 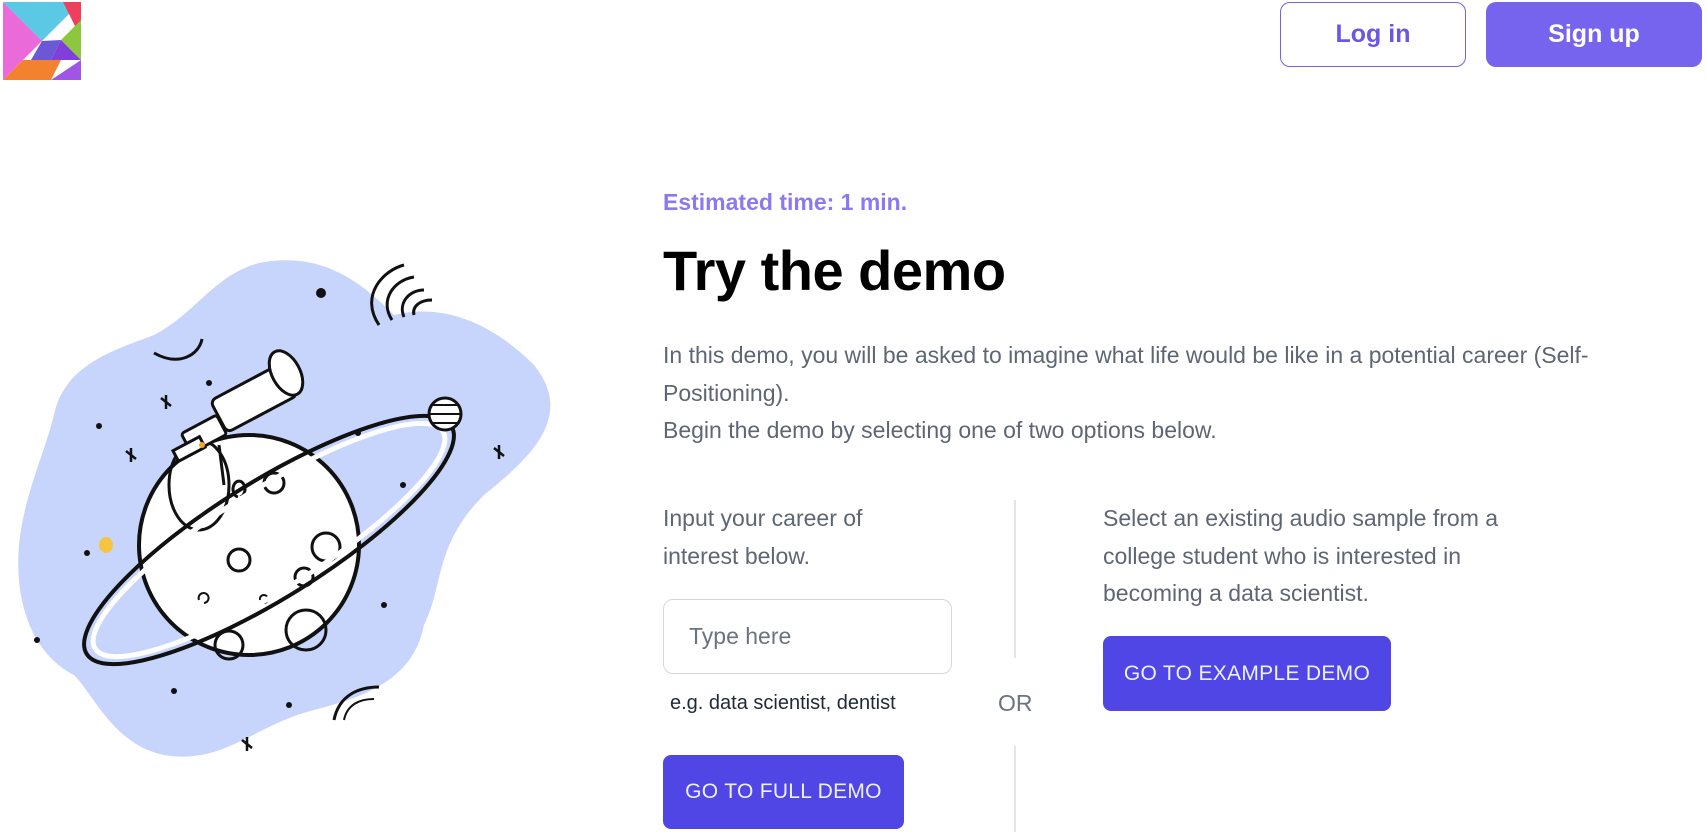 What do you see at coordinates (834, 270) in the screenshot?
I see `page-title: Try the demo` at bounding box center [834, 270].